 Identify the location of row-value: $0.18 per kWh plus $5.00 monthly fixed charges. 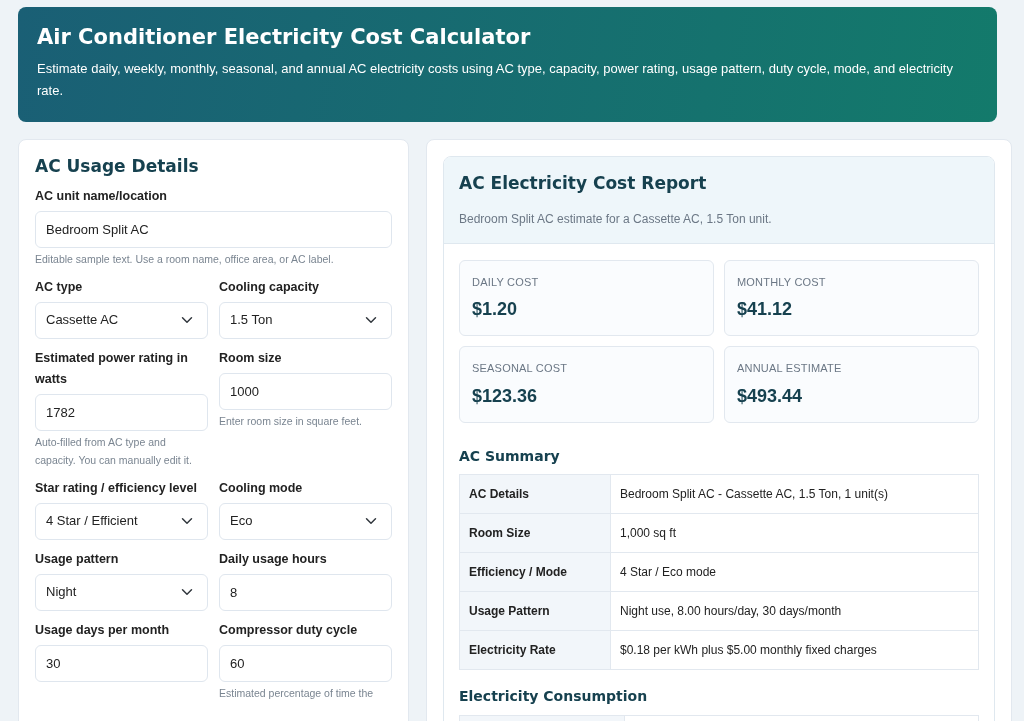
(794, 650).